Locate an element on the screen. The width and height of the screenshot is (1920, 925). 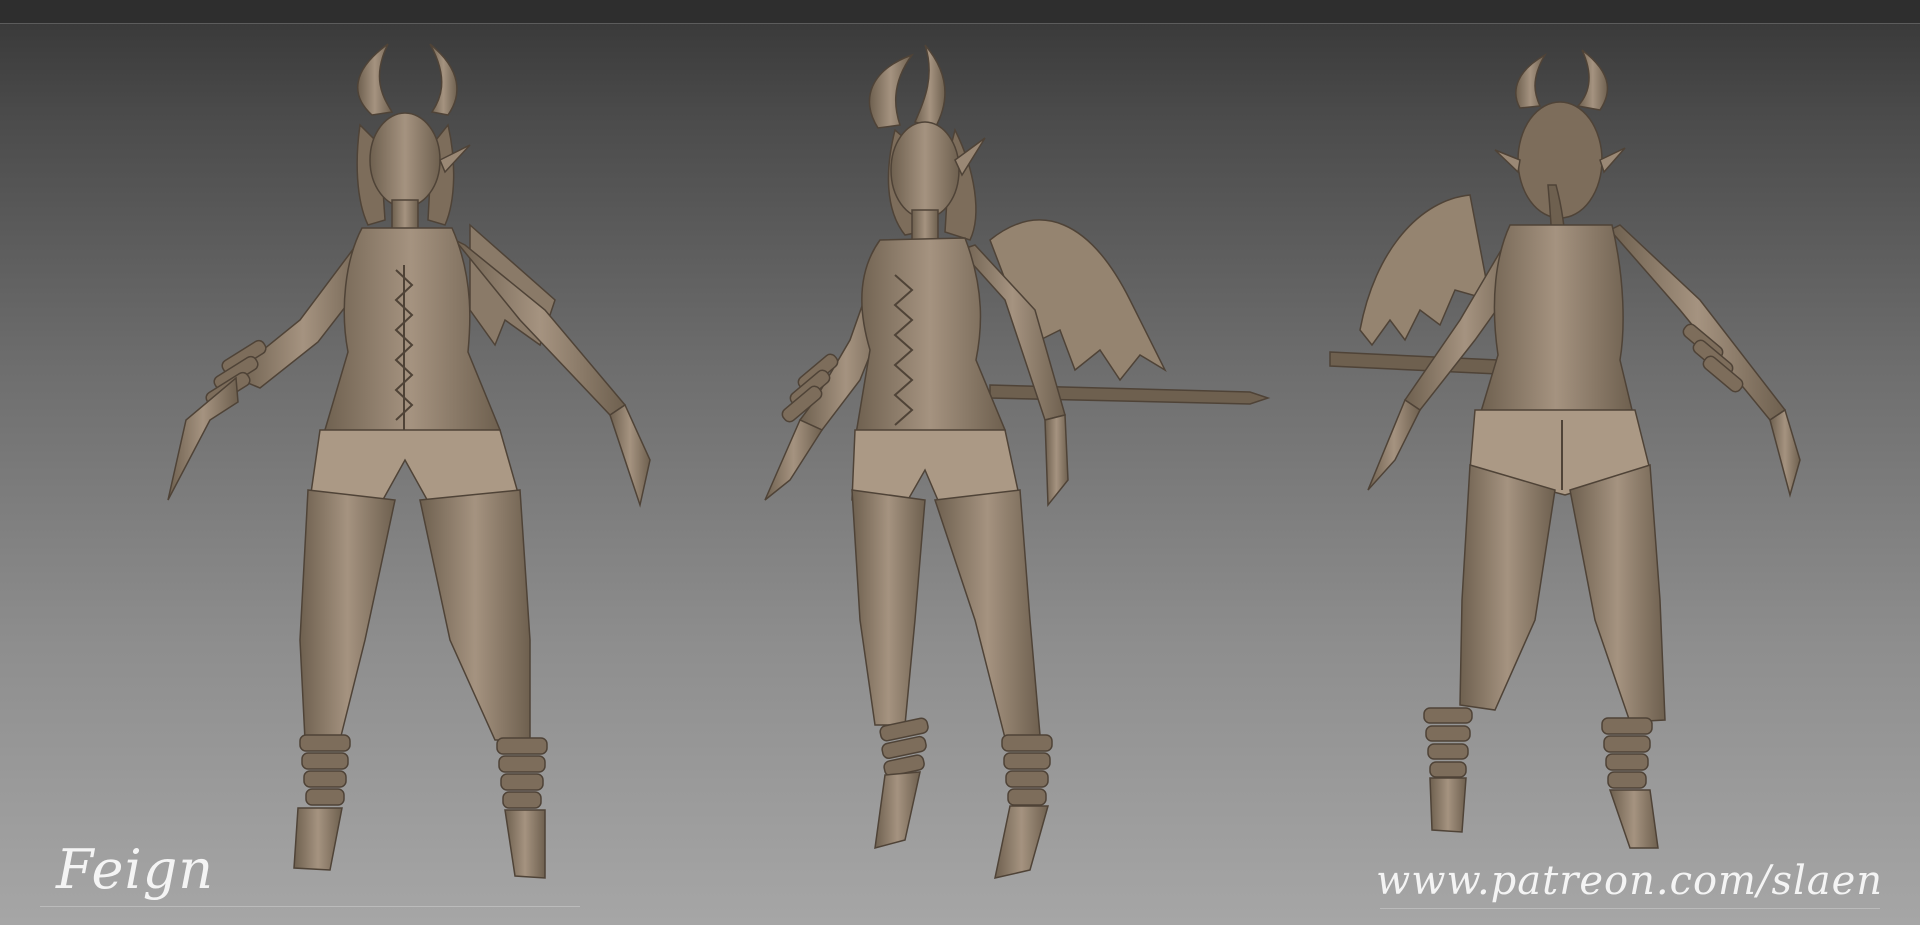
character-name-caption: Feign is located at coordinates (135, 869).